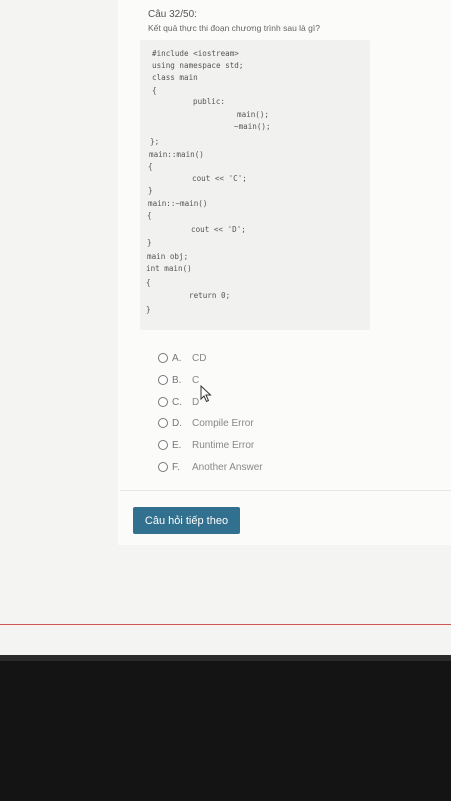 The width and height of the screenshot is (451, 801). What do you see at coordinates (198, 65) in the screenshot?
I see `code-line: using namespace std;` at bounding box center [198, 65].